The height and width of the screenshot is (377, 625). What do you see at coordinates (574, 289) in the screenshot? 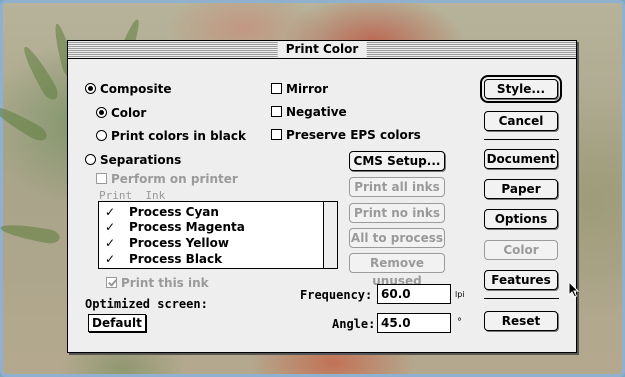
I see `mouse-pointer-icon` at bounding box center [574, 289].